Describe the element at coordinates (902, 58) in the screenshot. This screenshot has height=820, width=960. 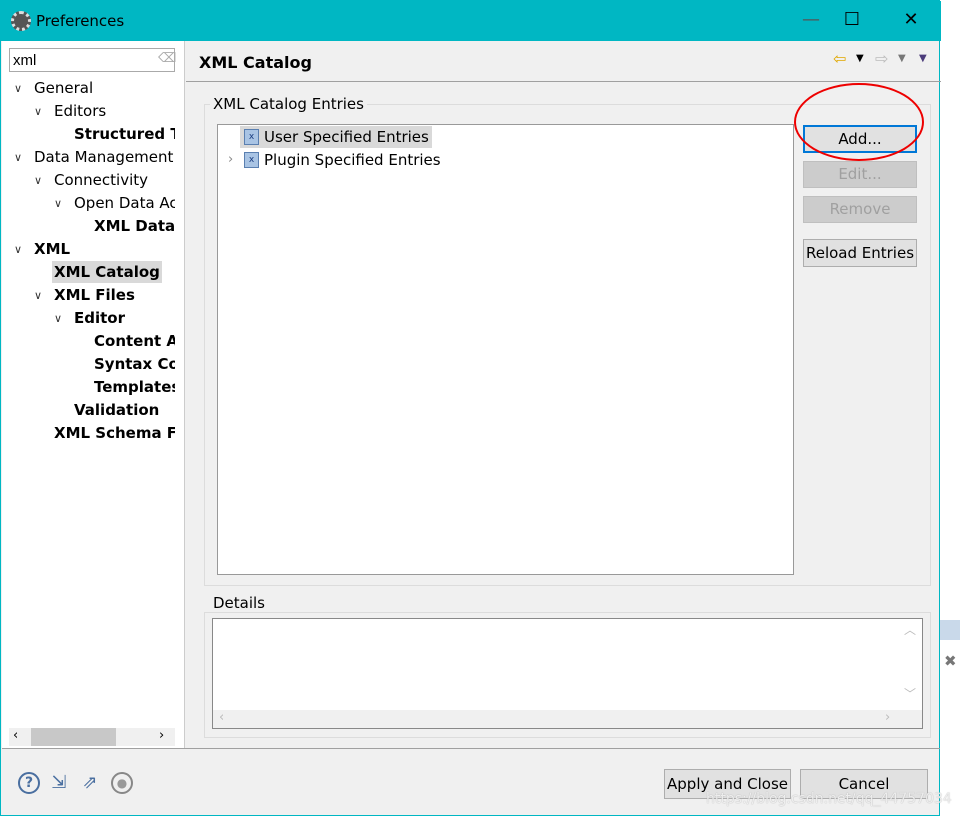
I see `forward-menu-icon: ▼` at that location.